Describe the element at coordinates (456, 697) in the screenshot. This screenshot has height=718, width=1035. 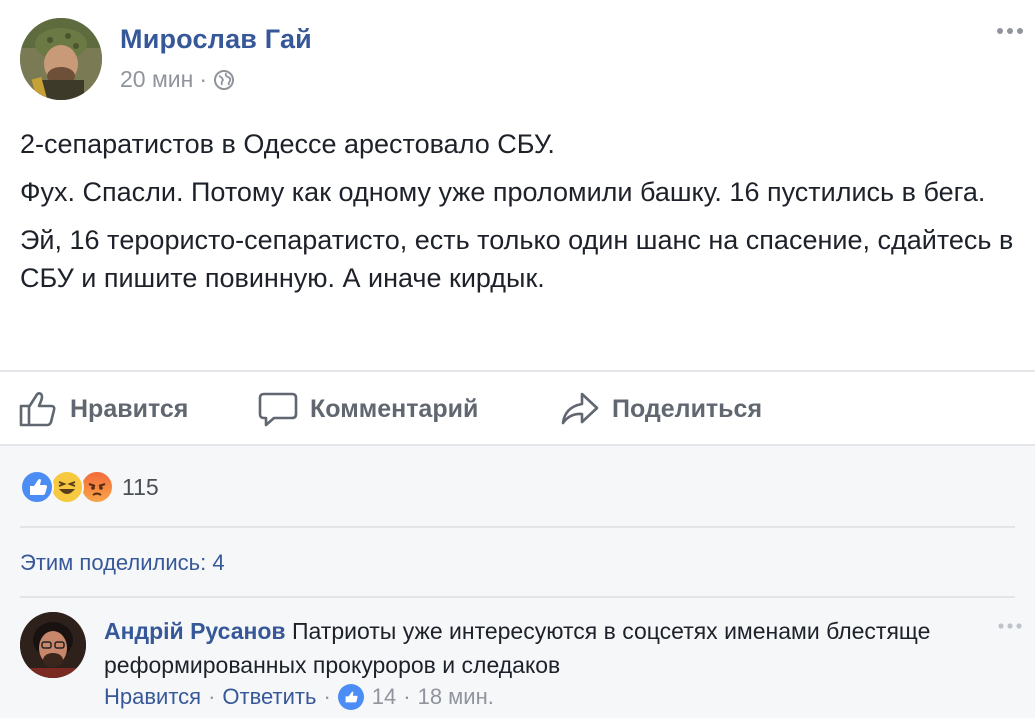
I see `comment-time: 18 мин.` at that location.